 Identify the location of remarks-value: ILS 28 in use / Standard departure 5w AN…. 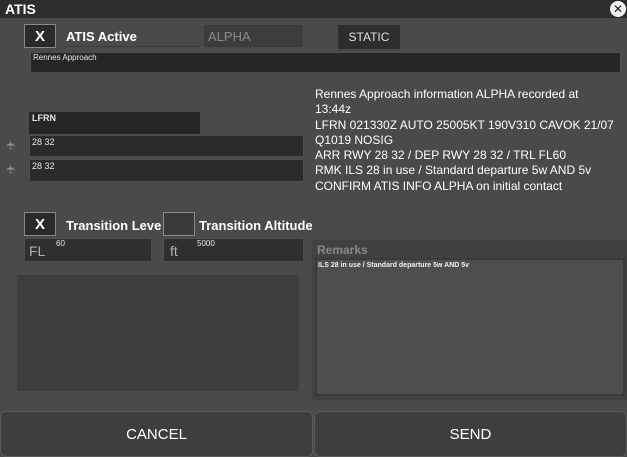
(394, 265).